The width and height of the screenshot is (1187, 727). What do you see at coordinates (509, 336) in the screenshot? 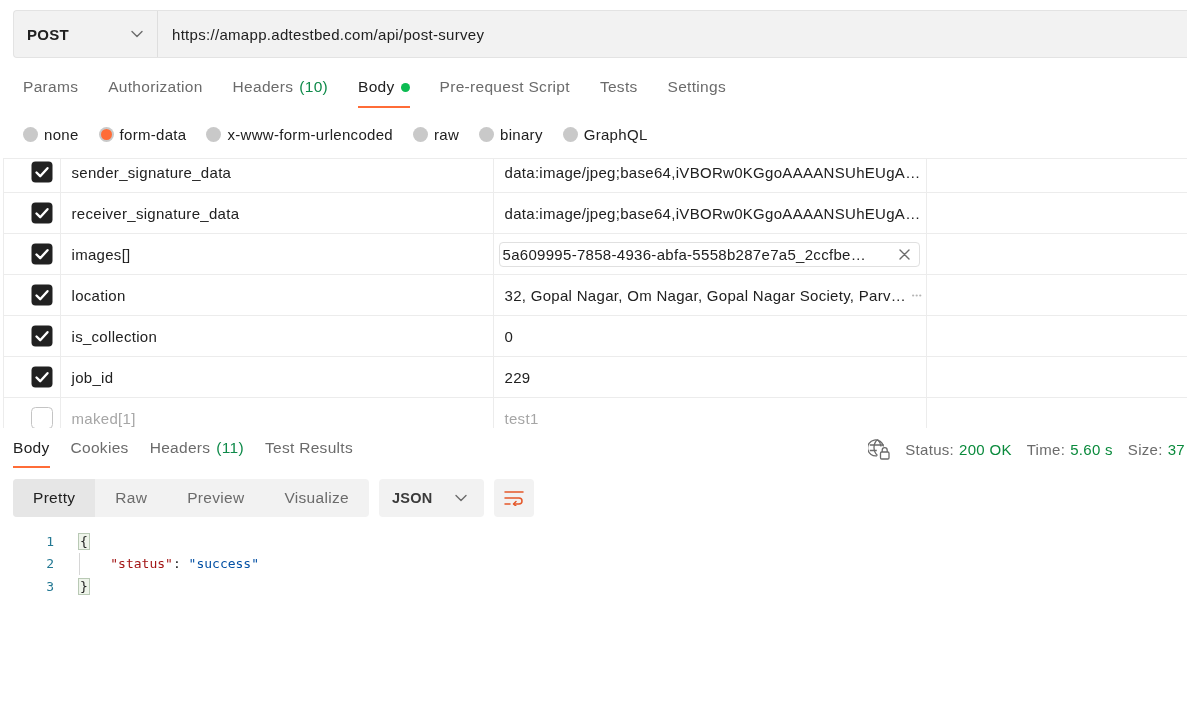
I see `field-value: 0` at bounding box center [509, 336].